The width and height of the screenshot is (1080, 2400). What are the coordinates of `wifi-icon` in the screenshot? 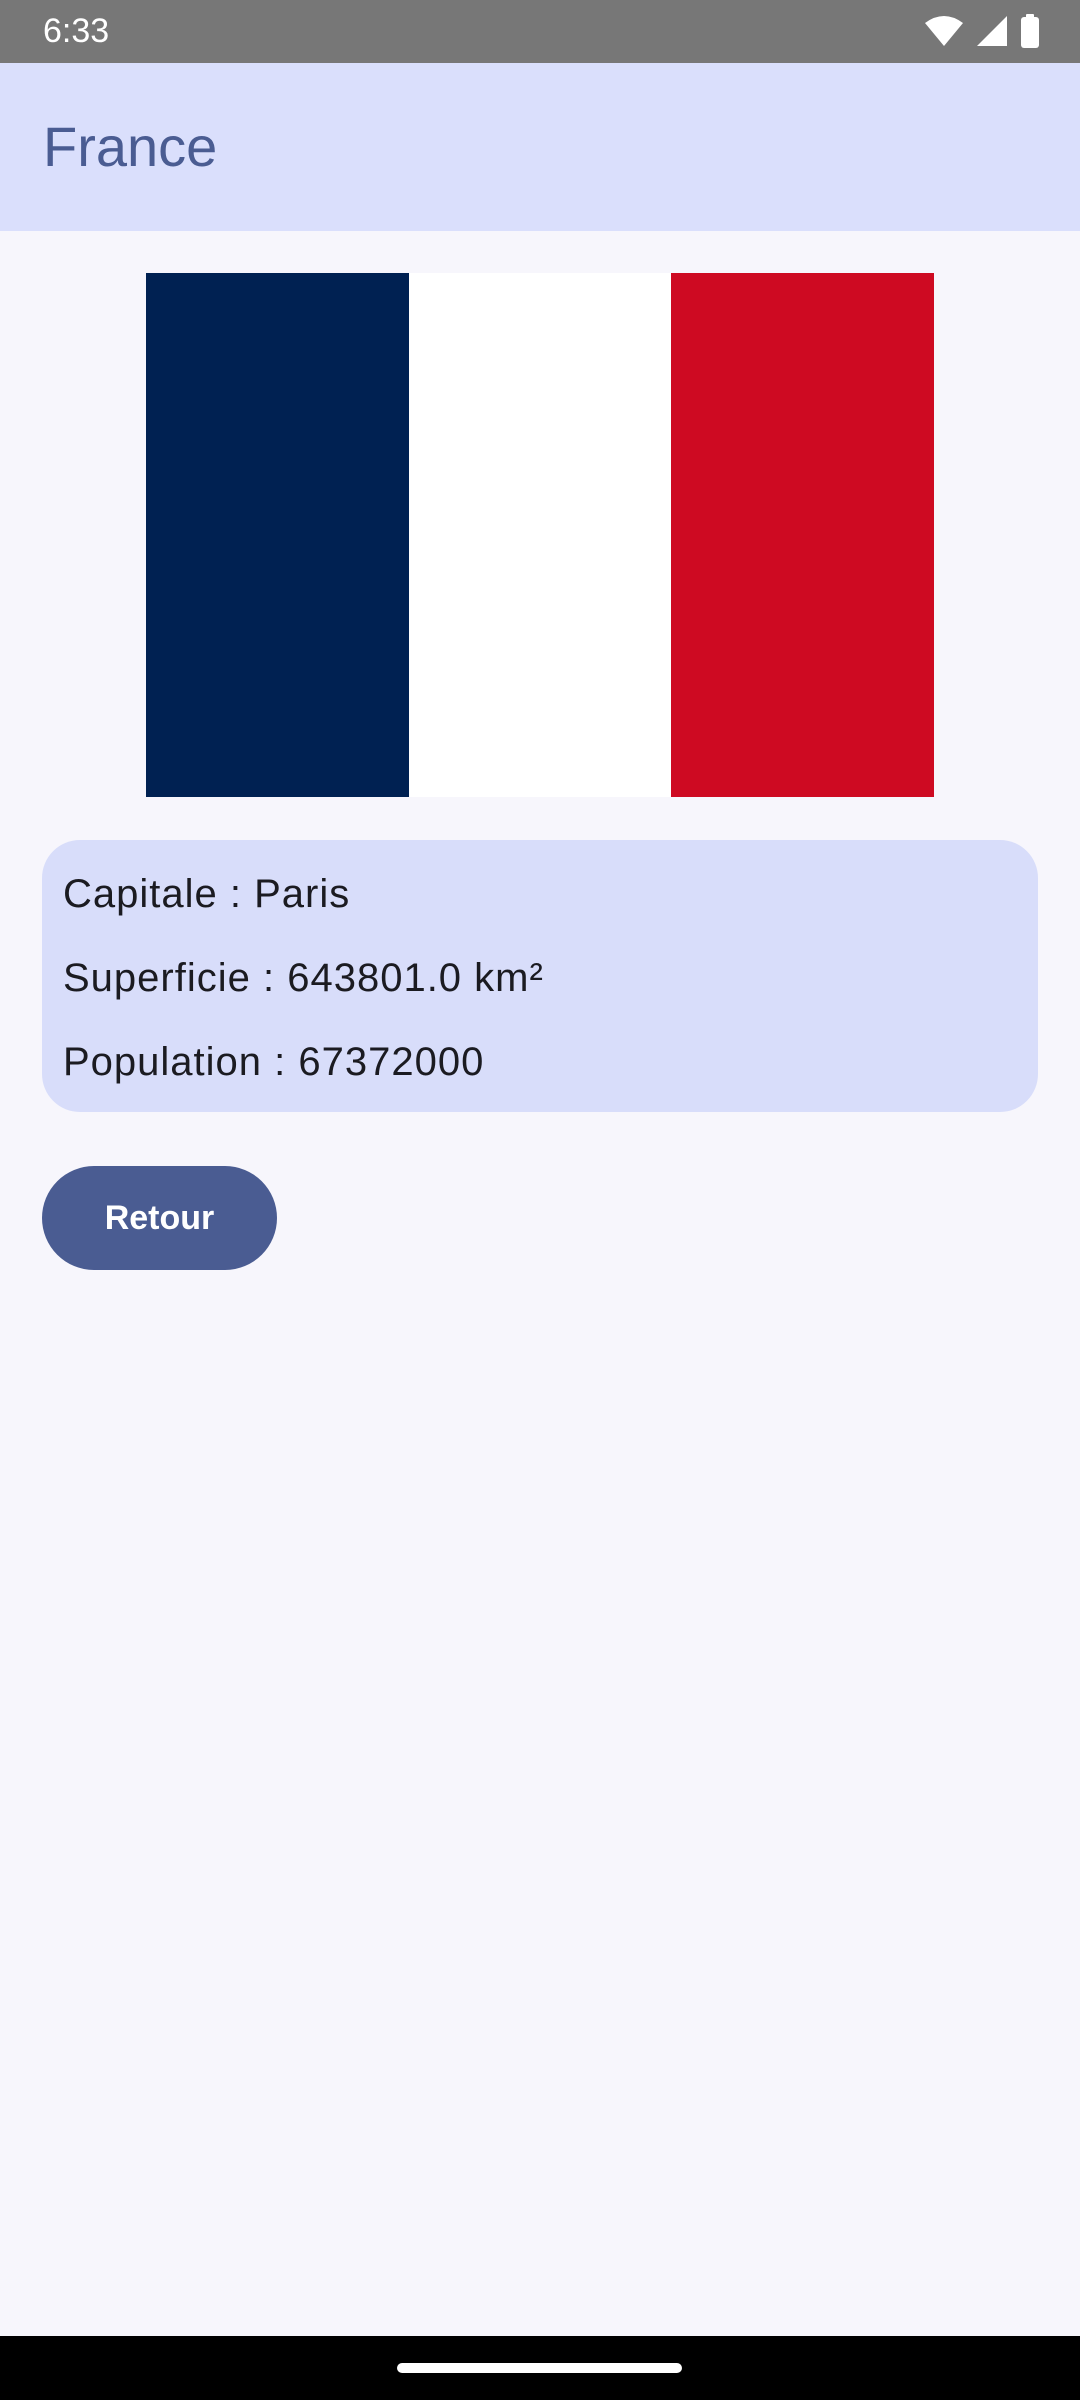 It's located at (944, 31).